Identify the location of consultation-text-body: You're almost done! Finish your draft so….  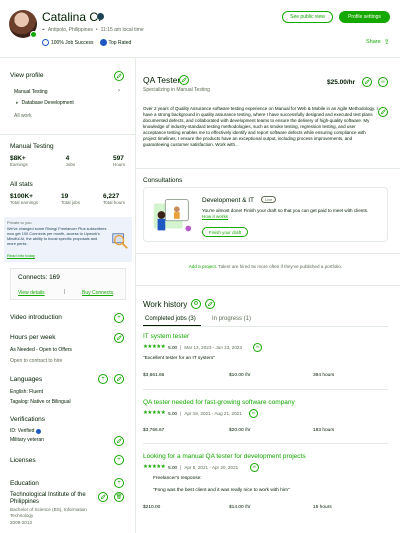
(285, 210).